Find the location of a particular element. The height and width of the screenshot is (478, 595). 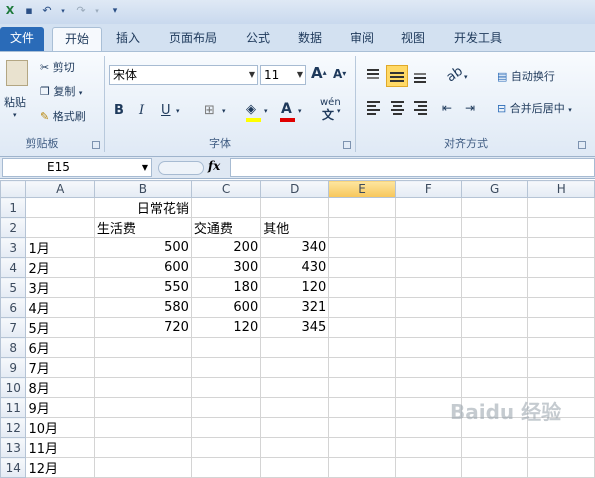

cell: 日常花销 is located at coordinates (142, 208).